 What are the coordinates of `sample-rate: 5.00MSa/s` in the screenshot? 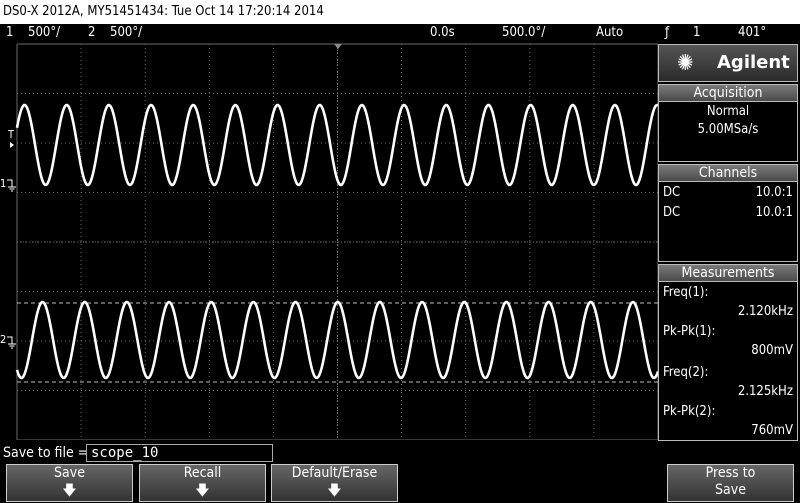 It's located at (728, 129).